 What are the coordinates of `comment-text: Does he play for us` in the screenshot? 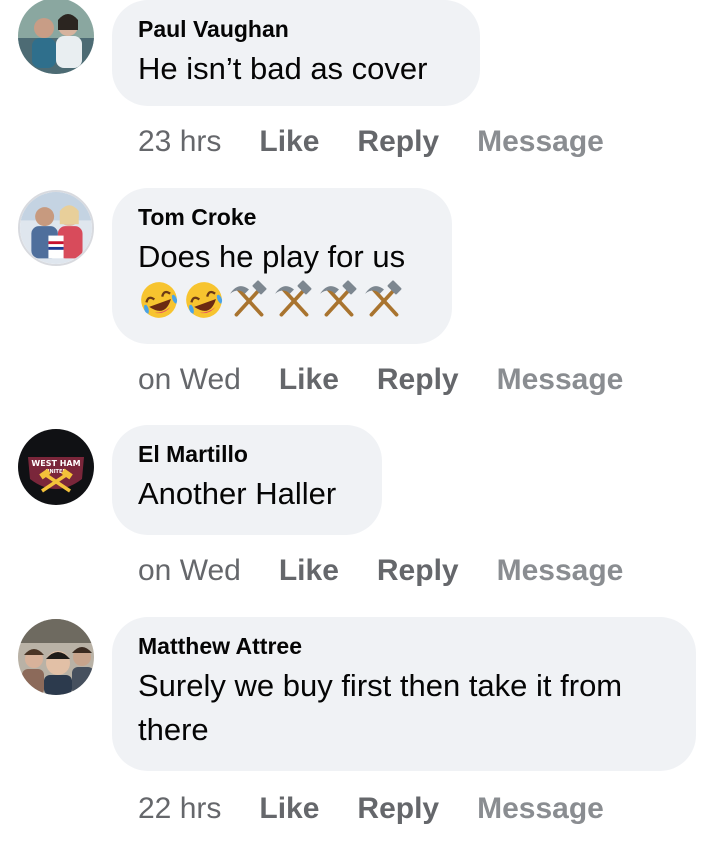 It's located at (272, 256).